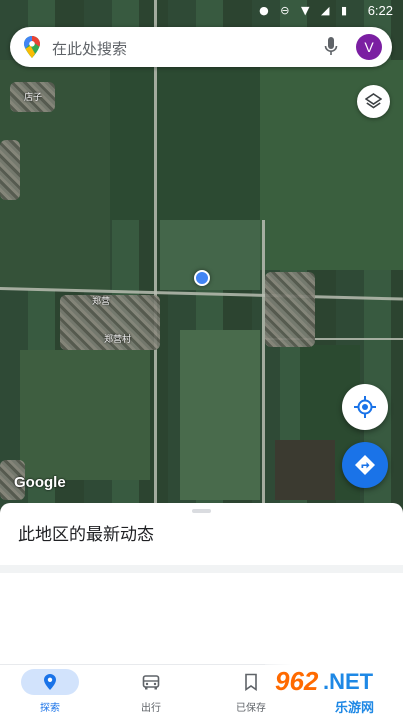 This screenshot has width=403, height=718. Describe the element at coordinates (266, 10) in the screenshot. I see `location-icon: ●` at that location.